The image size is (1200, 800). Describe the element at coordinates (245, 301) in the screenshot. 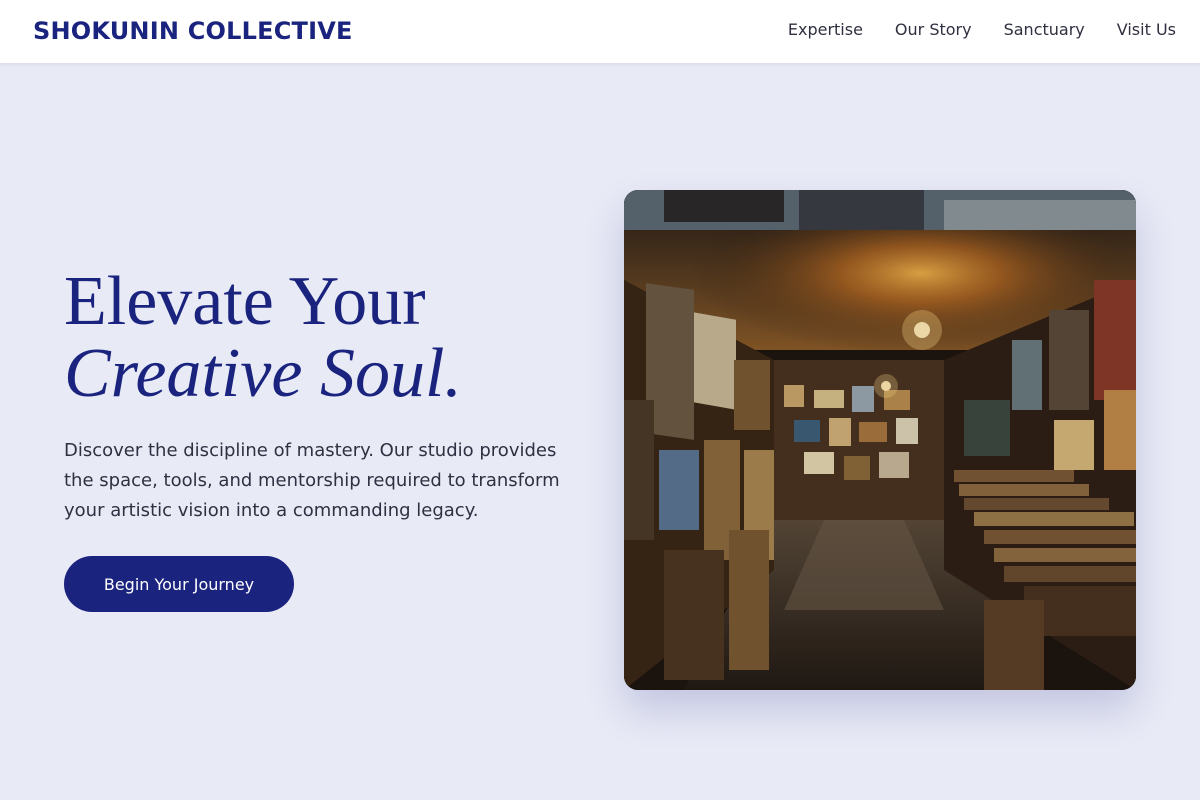

I see `hero-title-line1: Elevate Your` at that location.